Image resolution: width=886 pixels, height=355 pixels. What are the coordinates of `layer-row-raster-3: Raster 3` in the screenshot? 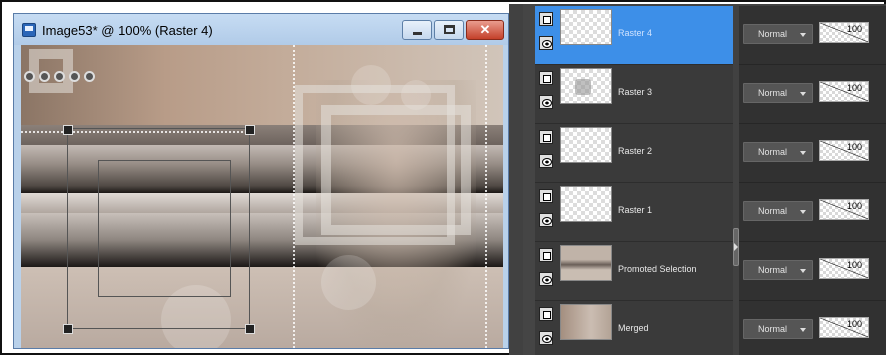 It's located at (634, 94).